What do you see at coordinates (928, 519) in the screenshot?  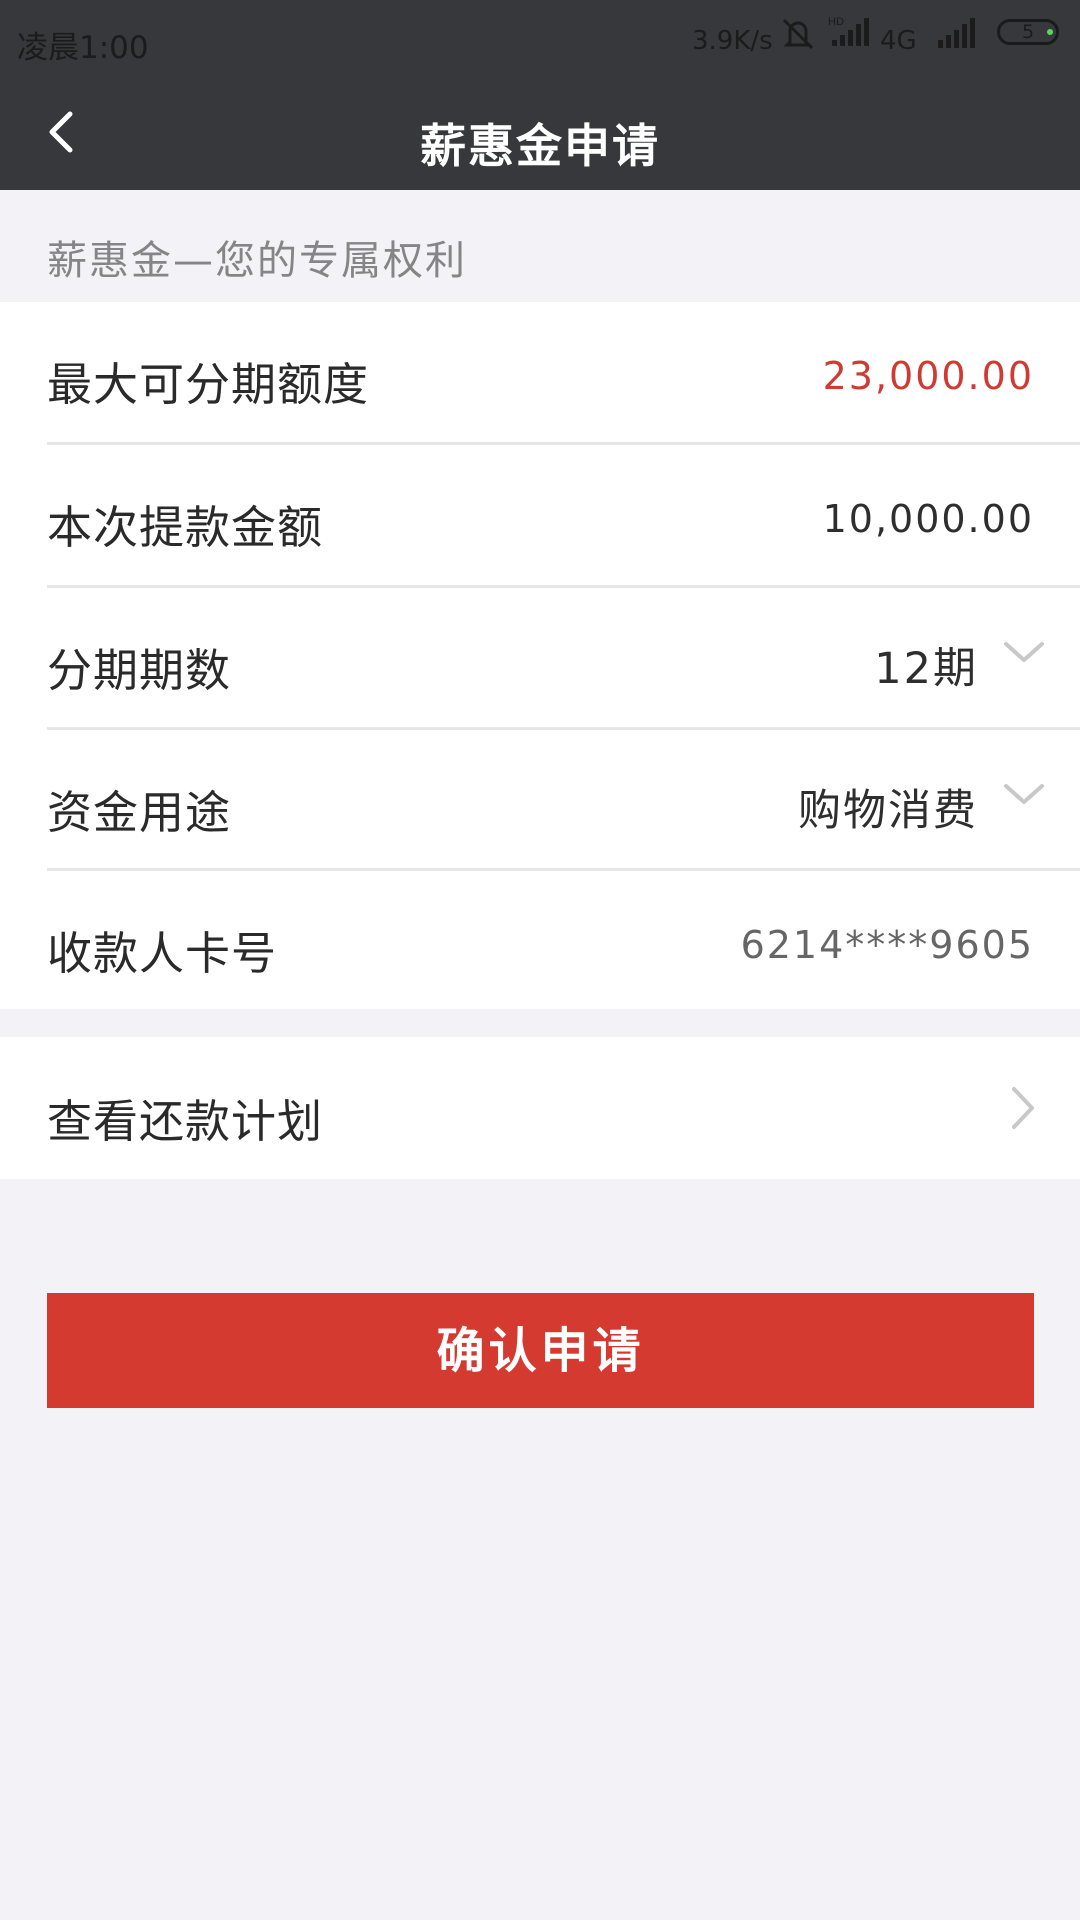 I see `withdraw-amount-value: 10,000.00` at bounding box center [928, 519].